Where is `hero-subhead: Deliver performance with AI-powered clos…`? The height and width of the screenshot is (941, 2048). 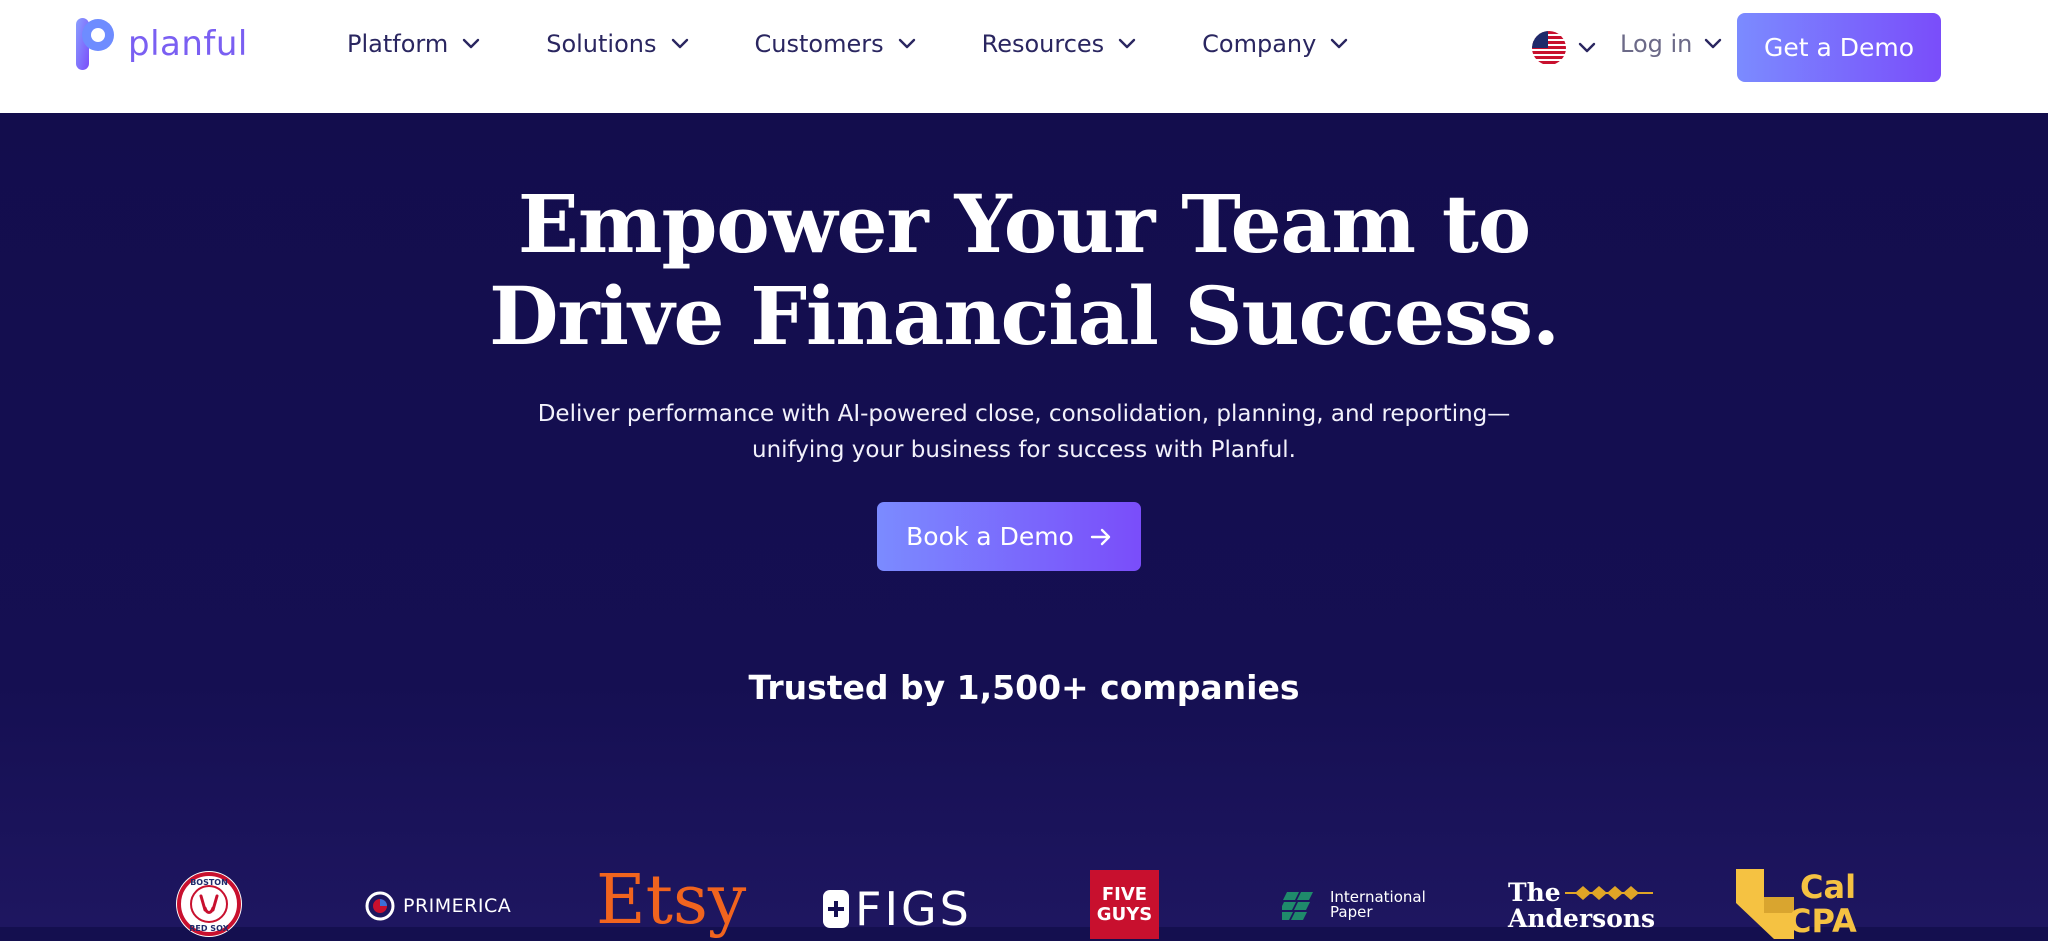 hero-subhead: Deliver performance with AI-powered clos… is located at coordinates (1024, 432).